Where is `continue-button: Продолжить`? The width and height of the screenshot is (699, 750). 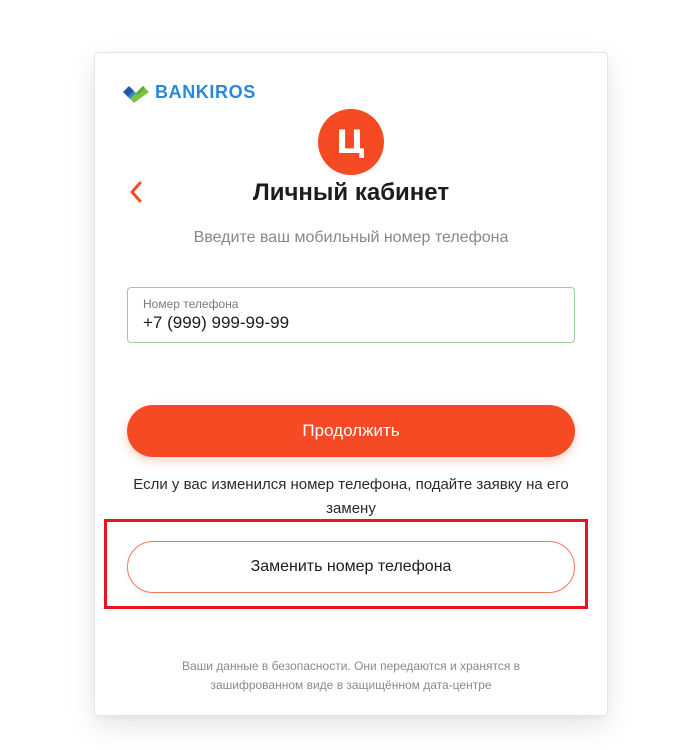
continue-button: Продолжить is located at coordinates (351, 431).